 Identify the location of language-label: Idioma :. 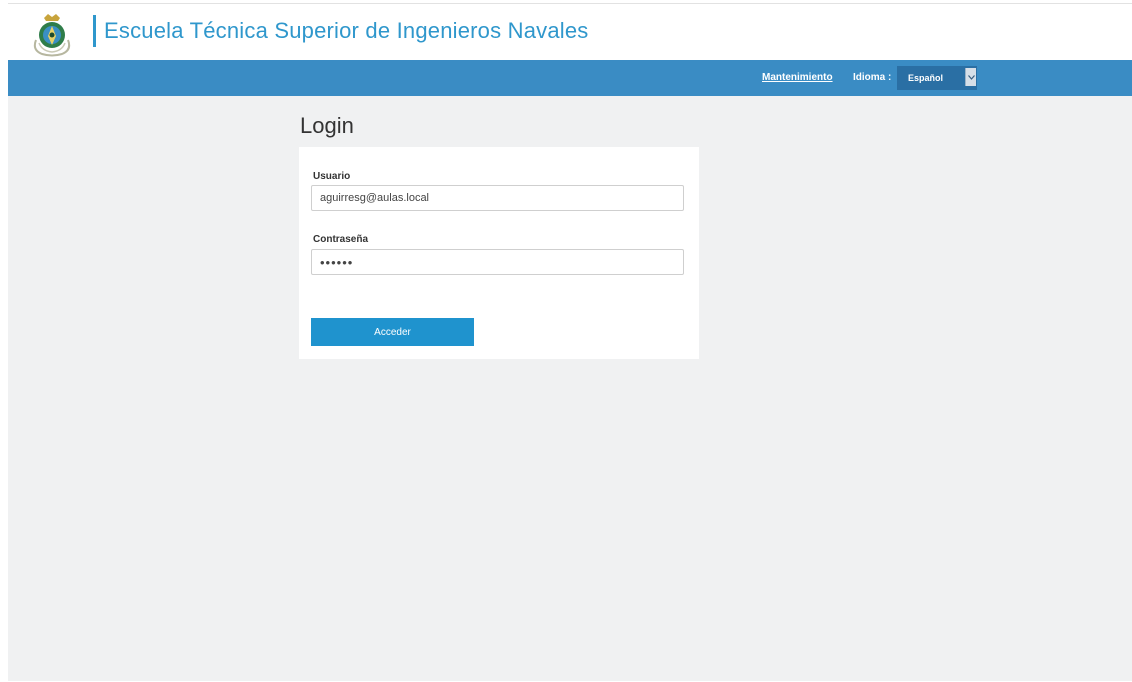
(872, 77).